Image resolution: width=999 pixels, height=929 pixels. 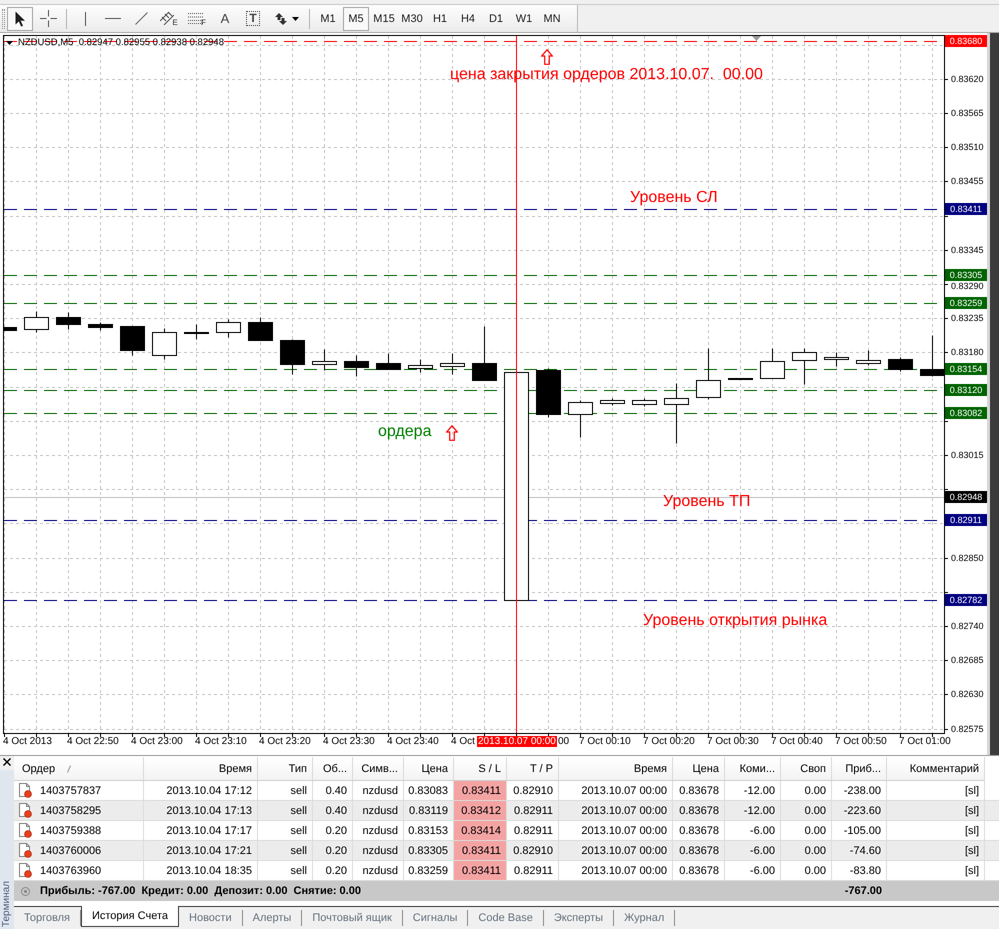 I want to click on column-header: Ордер, so click(x=79, y=769).